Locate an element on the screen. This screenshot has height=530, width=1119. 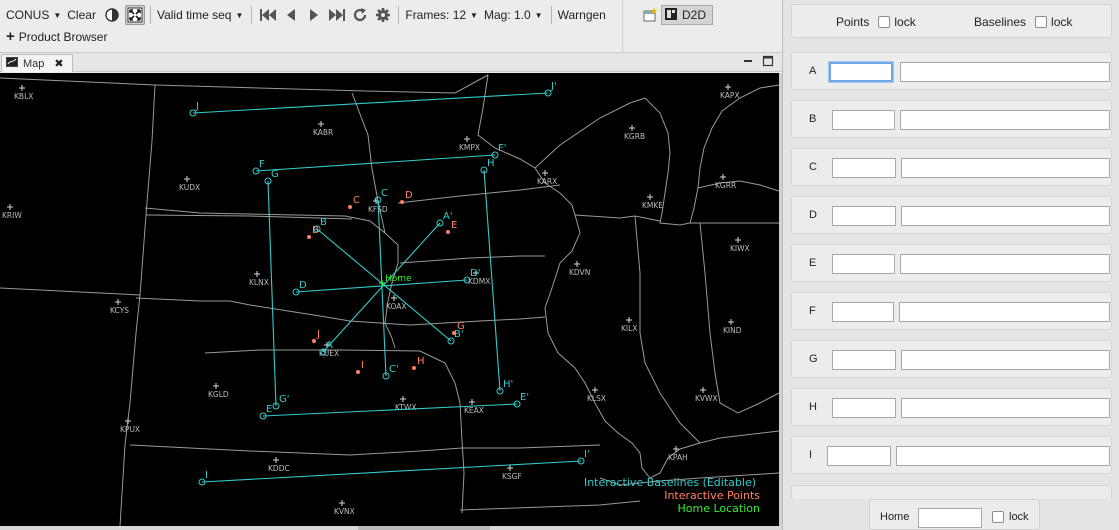
station-label: KBLX is located at coordinates (23, 96).